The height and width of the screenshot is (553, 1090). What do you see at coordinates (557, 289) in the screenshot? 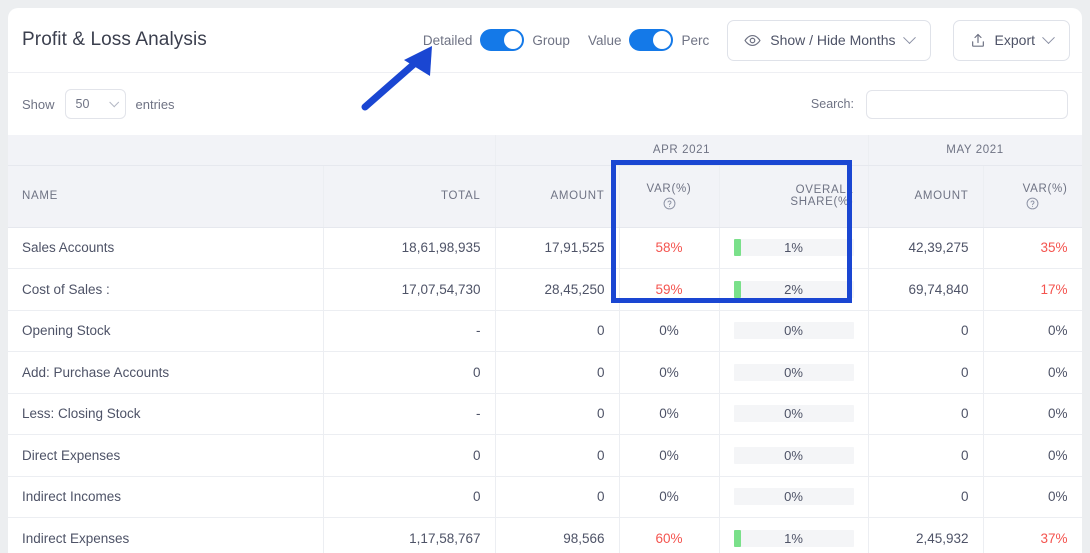
I see `cell-apr-amount: 28,45,250` at bounding box center [557, 289].